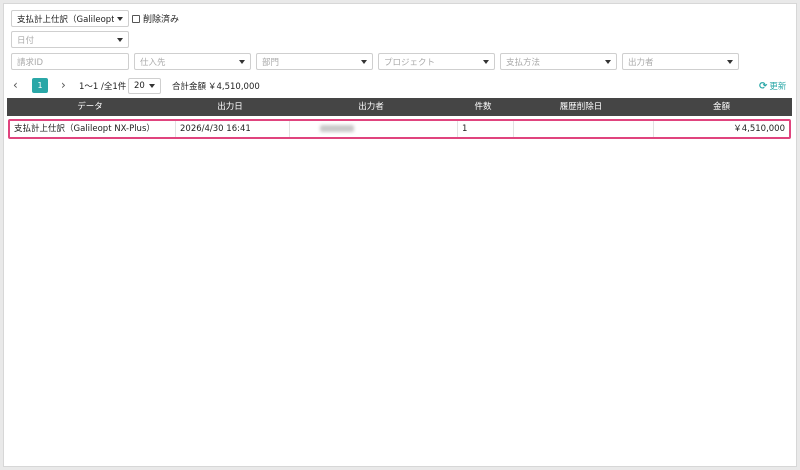  I want to click on invoice-id-placeholder: 請求ID, so click(30, 62).